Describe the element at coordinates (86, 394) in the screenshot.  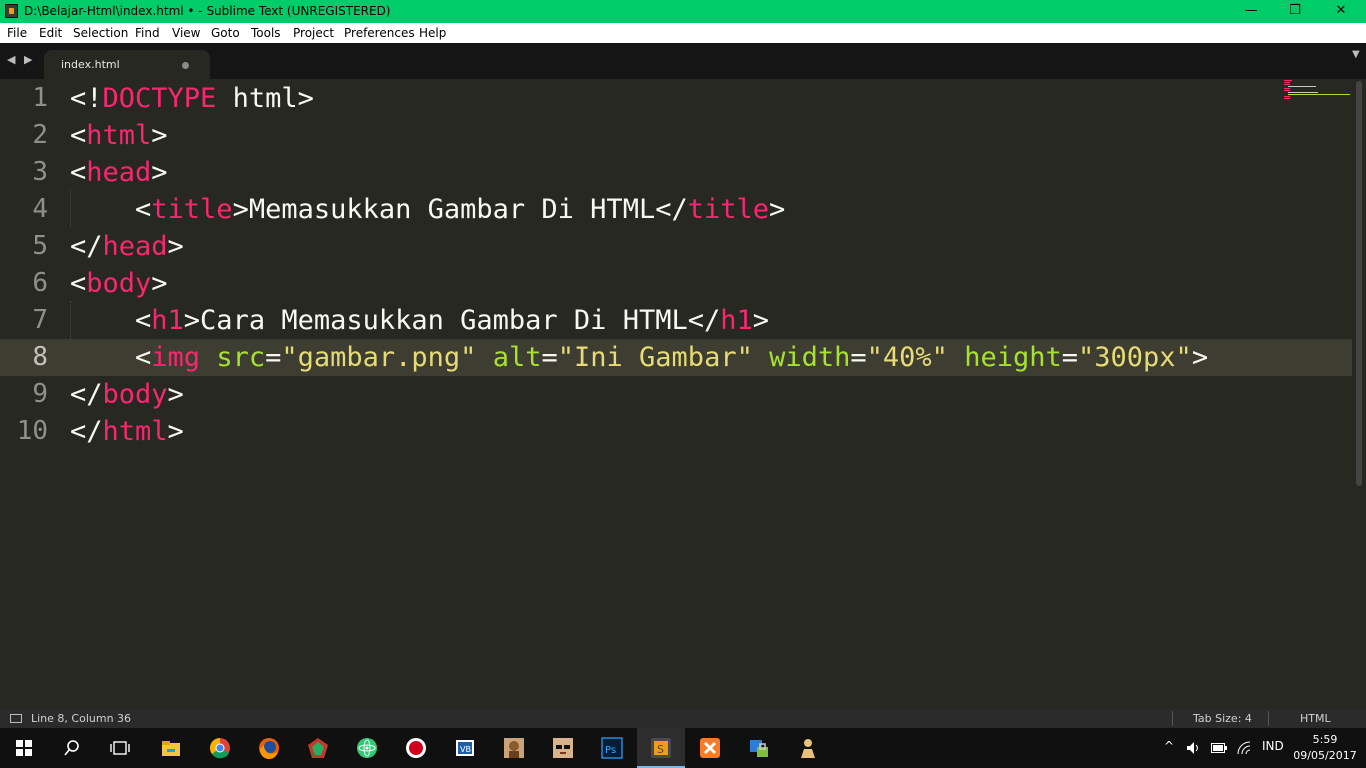
I see `code-token: </` at that location.